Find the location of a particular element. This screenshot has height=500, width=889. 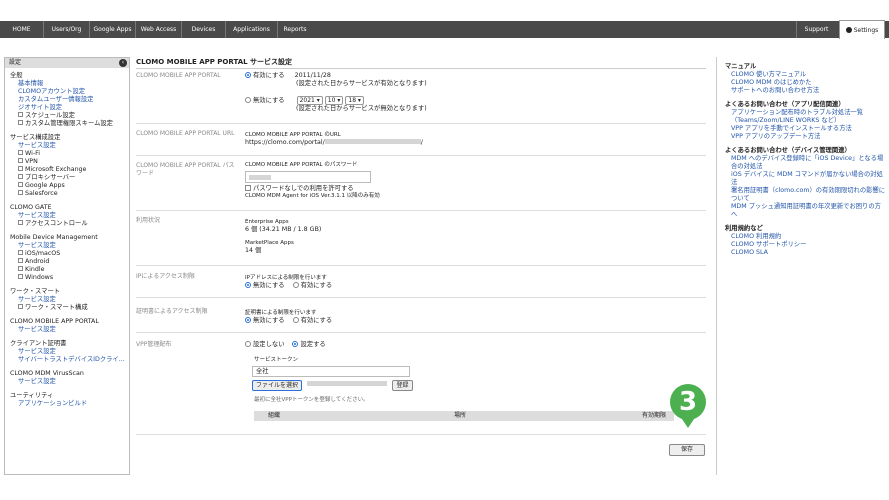

help-link: 署名用証明書（clomo.com）の有効期限切れの影響について is located at coordinates (805, 195).